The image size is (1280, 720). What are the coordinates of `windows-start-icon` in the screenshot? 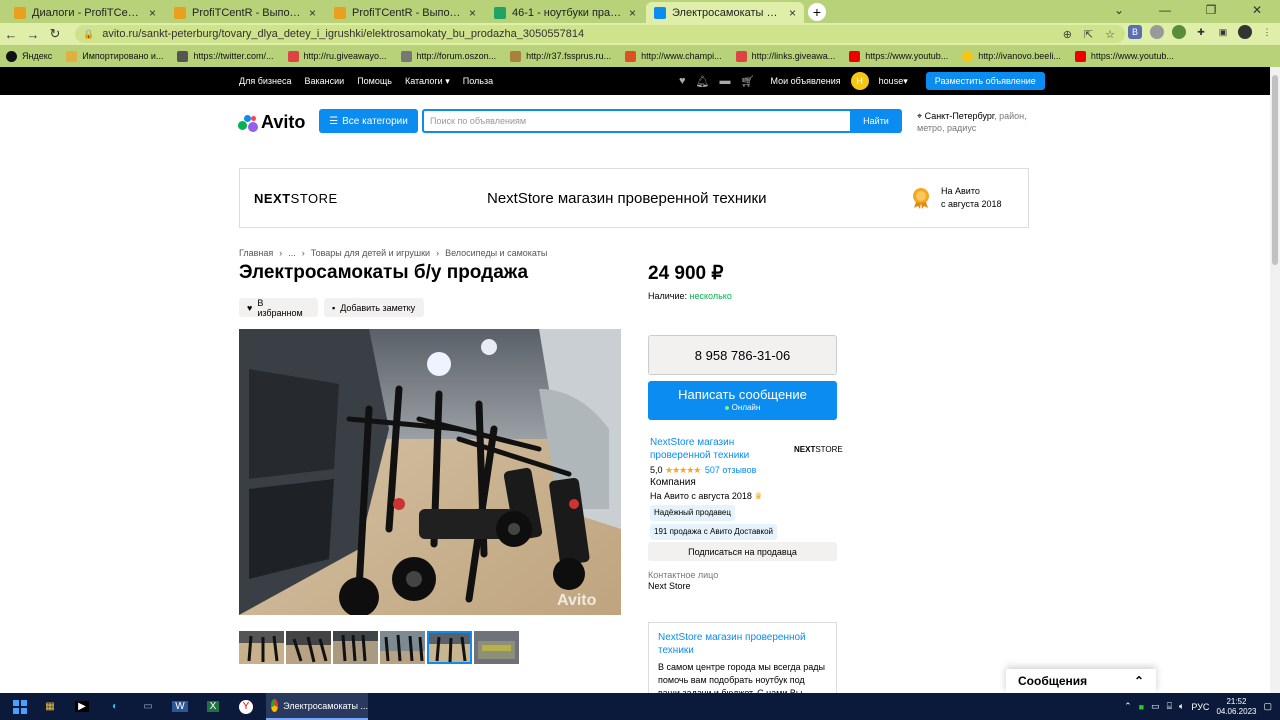 It's located at (20, 706).